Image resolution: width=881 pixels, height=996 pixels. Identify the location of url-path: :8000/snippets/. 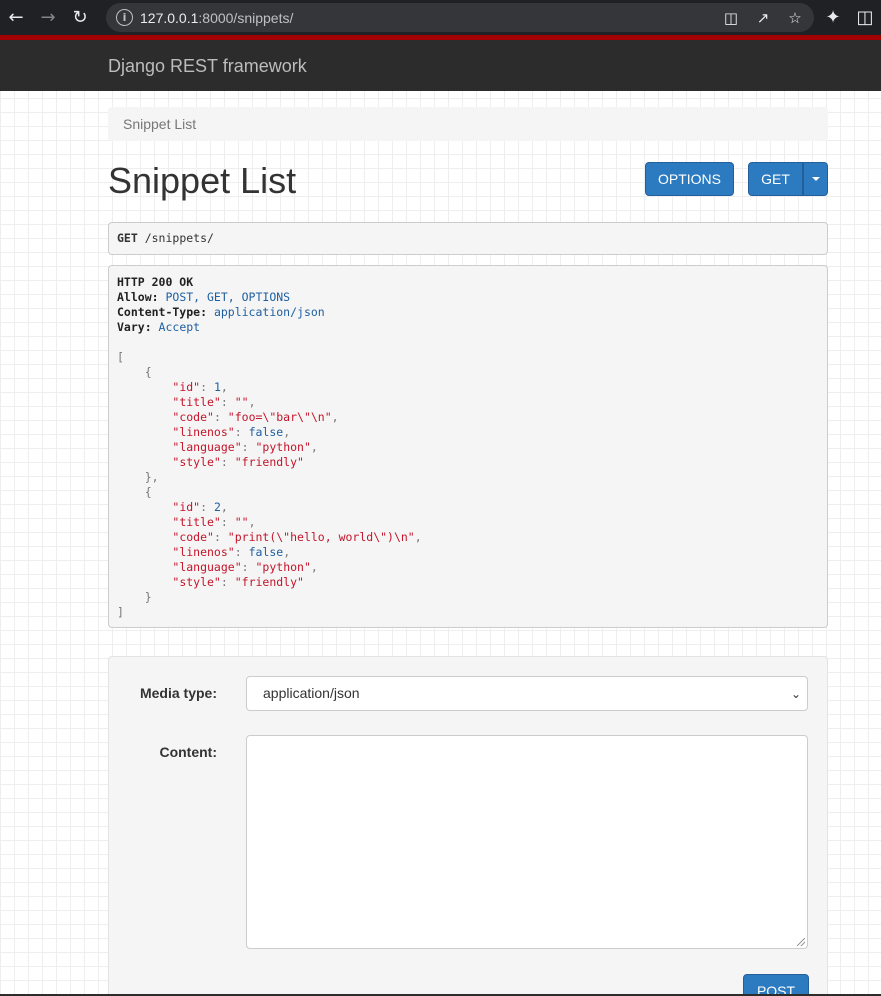
(246, 17).